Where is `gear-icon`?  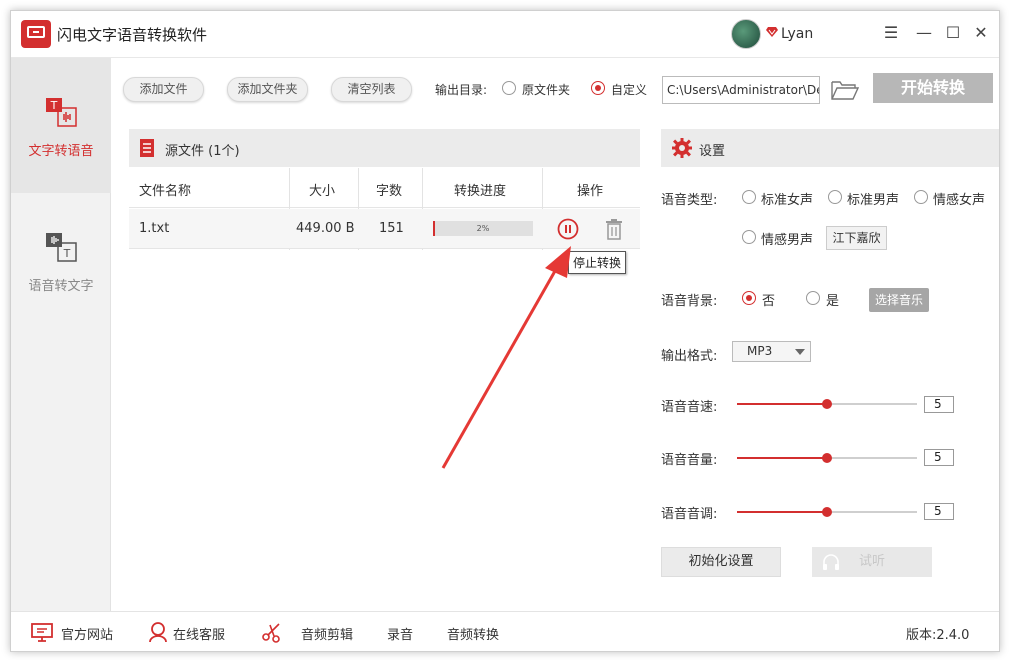
gear-icon is located at coordinates (682, 148).